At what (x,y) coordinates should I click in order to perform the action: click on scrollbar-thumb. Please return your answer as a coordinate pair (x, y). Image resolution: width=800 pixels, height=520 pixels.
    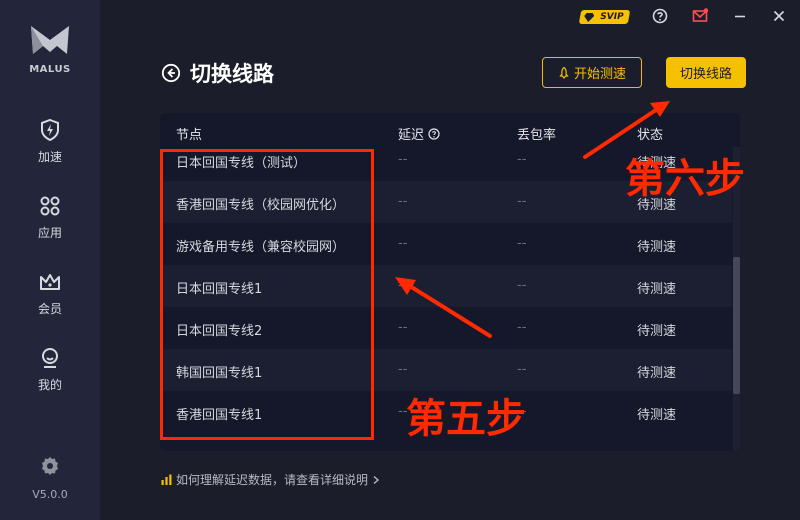
    Looking at the image, I should click on (736, 325).